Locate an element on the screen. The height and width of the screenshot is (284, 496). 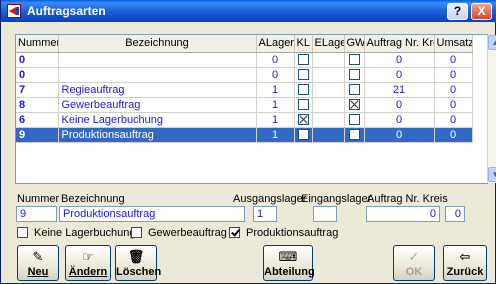
cell-bezeichnung: Keine Lagerbuchung is located at coordinates (157, 120).